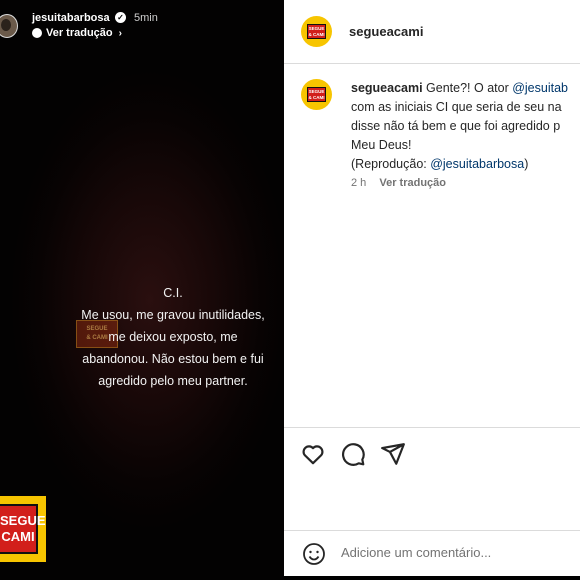  Describe the element at coordinates (37, 33) in the screenshot. I see `globe-icon` at that location.